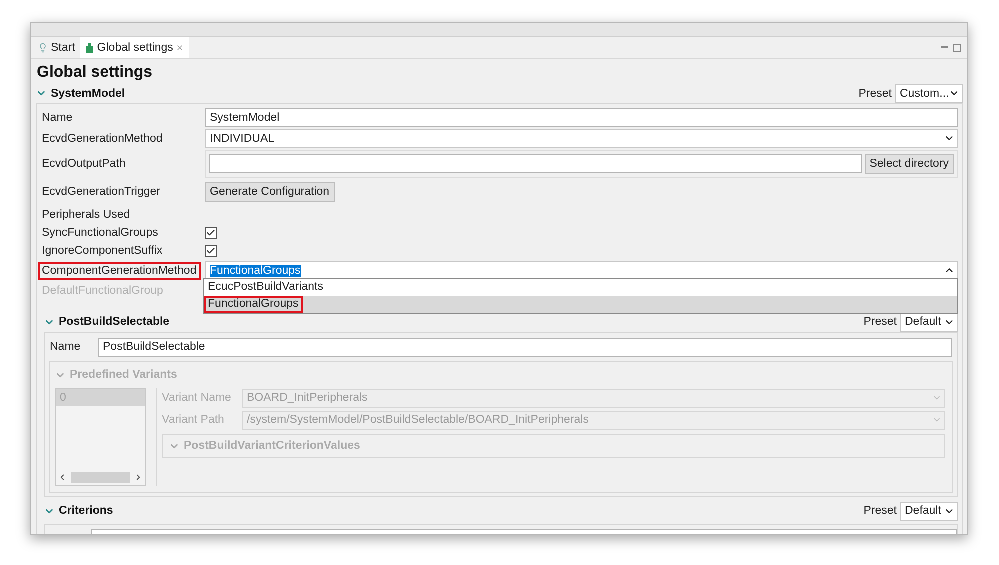 This screenshot has height=565, width=999. Describe the element at coordinates (580, 304) in the screenshot. I see `dropdown-option: FunctionalGroups` at that location.